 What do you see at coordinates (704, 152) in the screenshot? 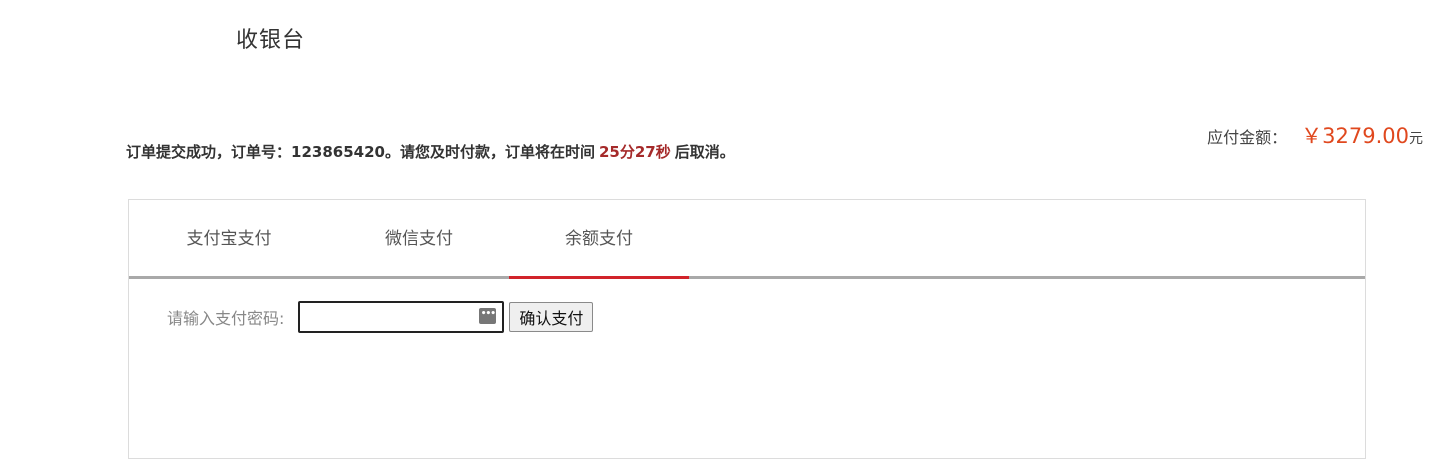
I see `order-suffix-text: 后取消。` at bounding box center [704, 152].